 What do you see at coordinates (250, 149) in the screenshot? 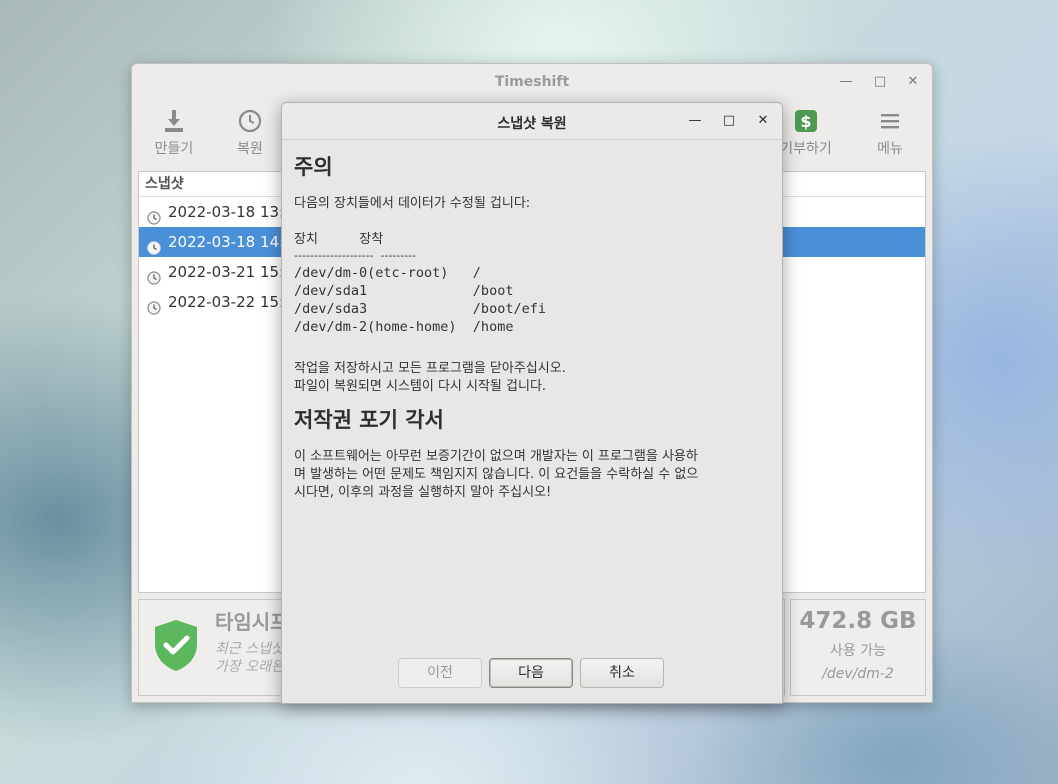
I see `restore-label: 복원` at bounding box center [250, 149].